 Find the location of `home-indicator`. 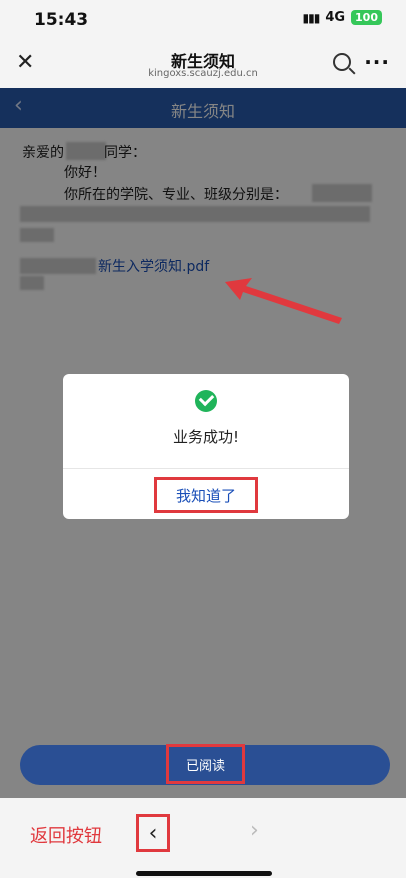

home-indicator is located at coordinates (204, 873).